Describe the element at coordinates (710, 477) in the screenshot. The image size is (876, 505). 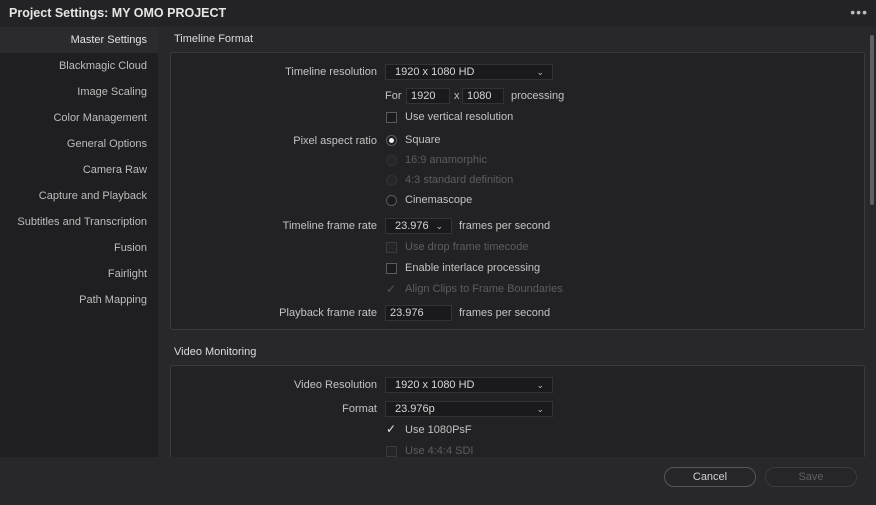
I see `cancel-button: Cancel` at that location.